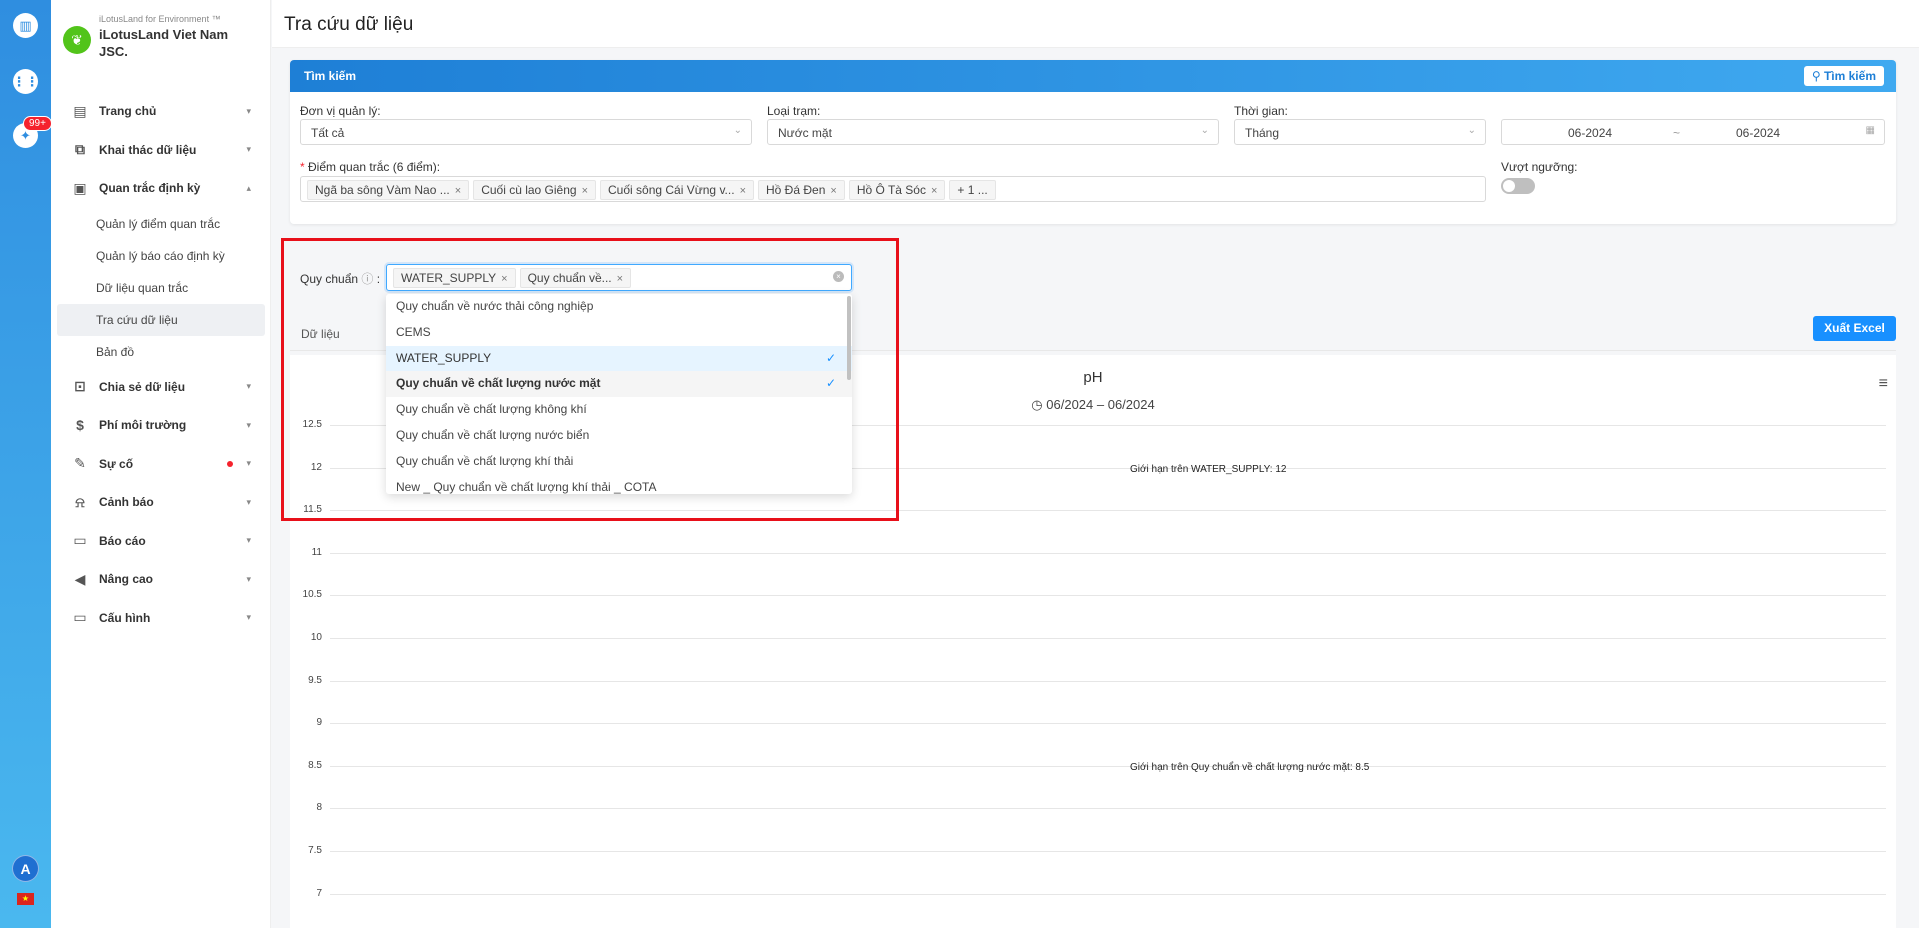  Describe the element at coordinates (993, 132) in the screenshot. I see `station-type-select: Nước mặt ⌄` at that location.